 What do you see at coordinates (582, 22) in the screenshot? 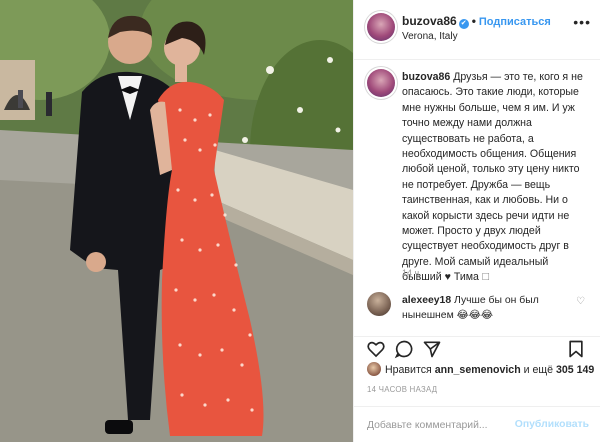
I see `more-options-icon: •••` at bounding box center [582, 22].